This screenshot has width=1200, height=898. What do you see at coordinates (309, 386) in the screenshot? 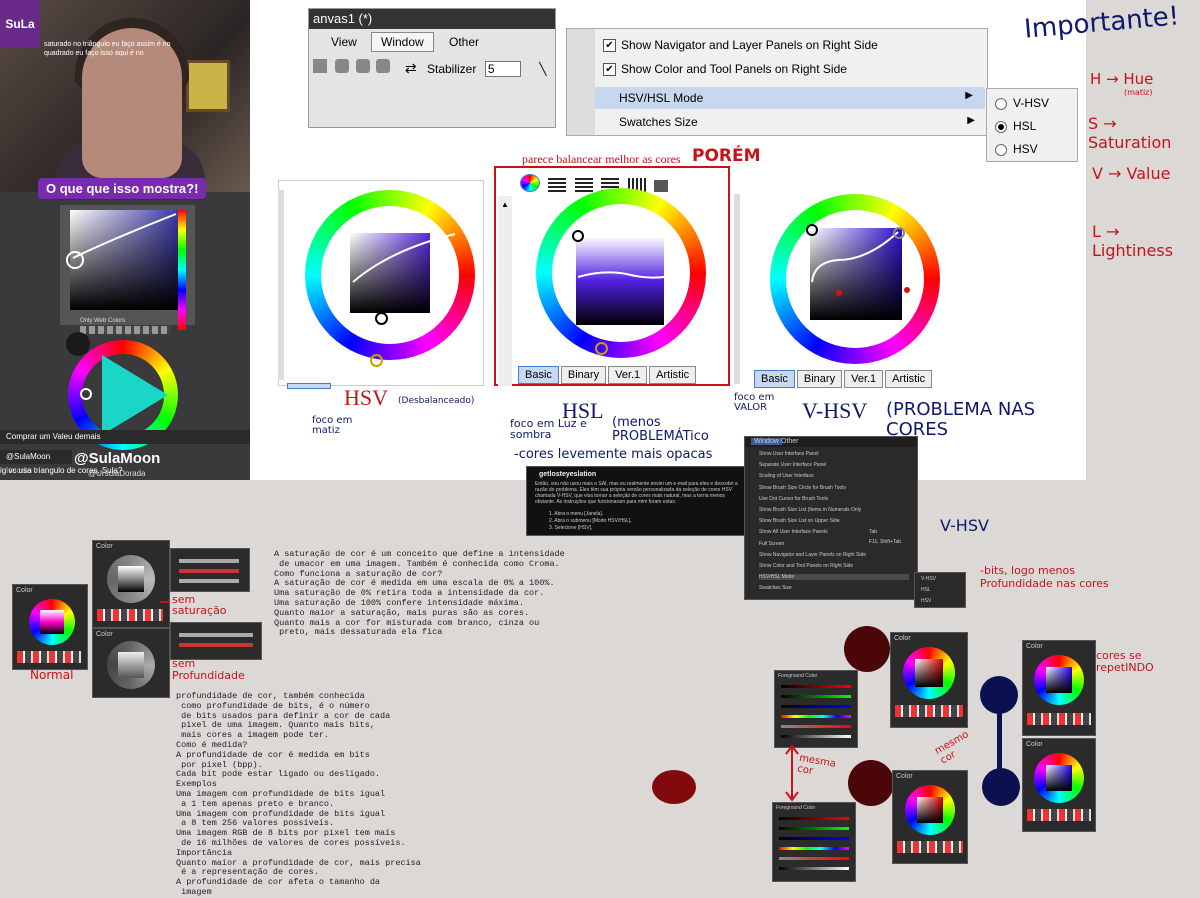
I see `tab-basic` at bounding box center [309, 386].